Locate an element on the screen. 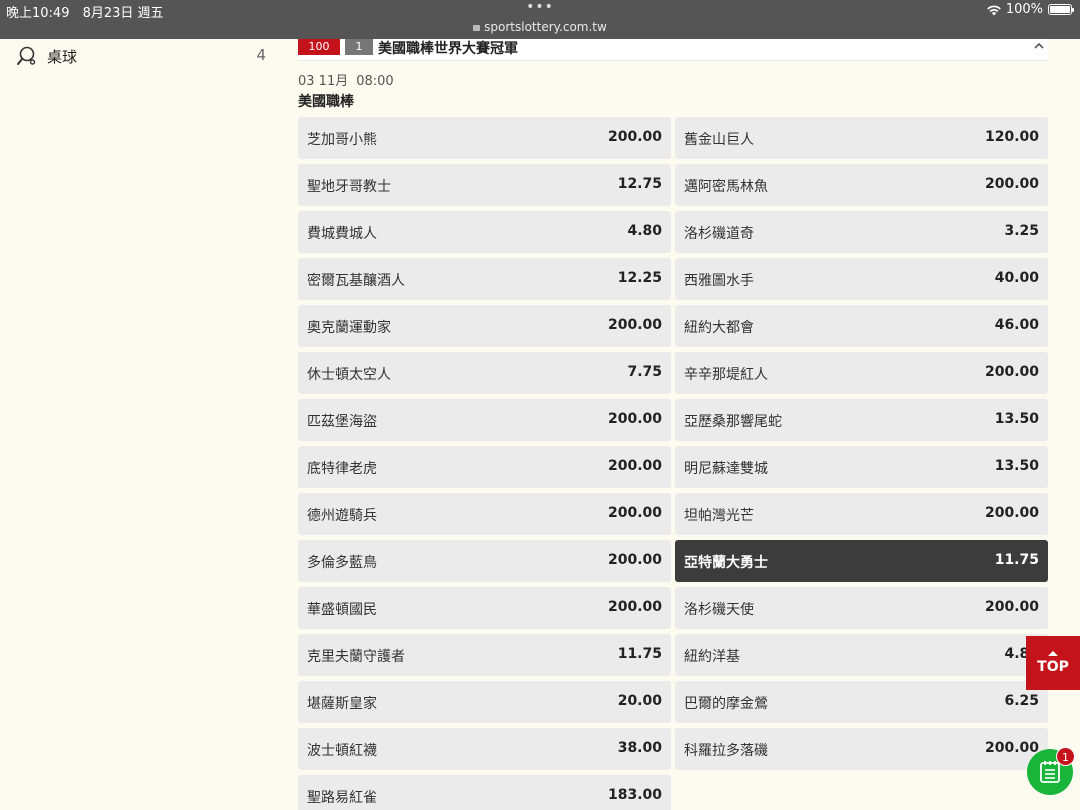 This screenshot has width=1080, height=810. team-name: 芝加哥小熊 is located at coordinates (342, 140).